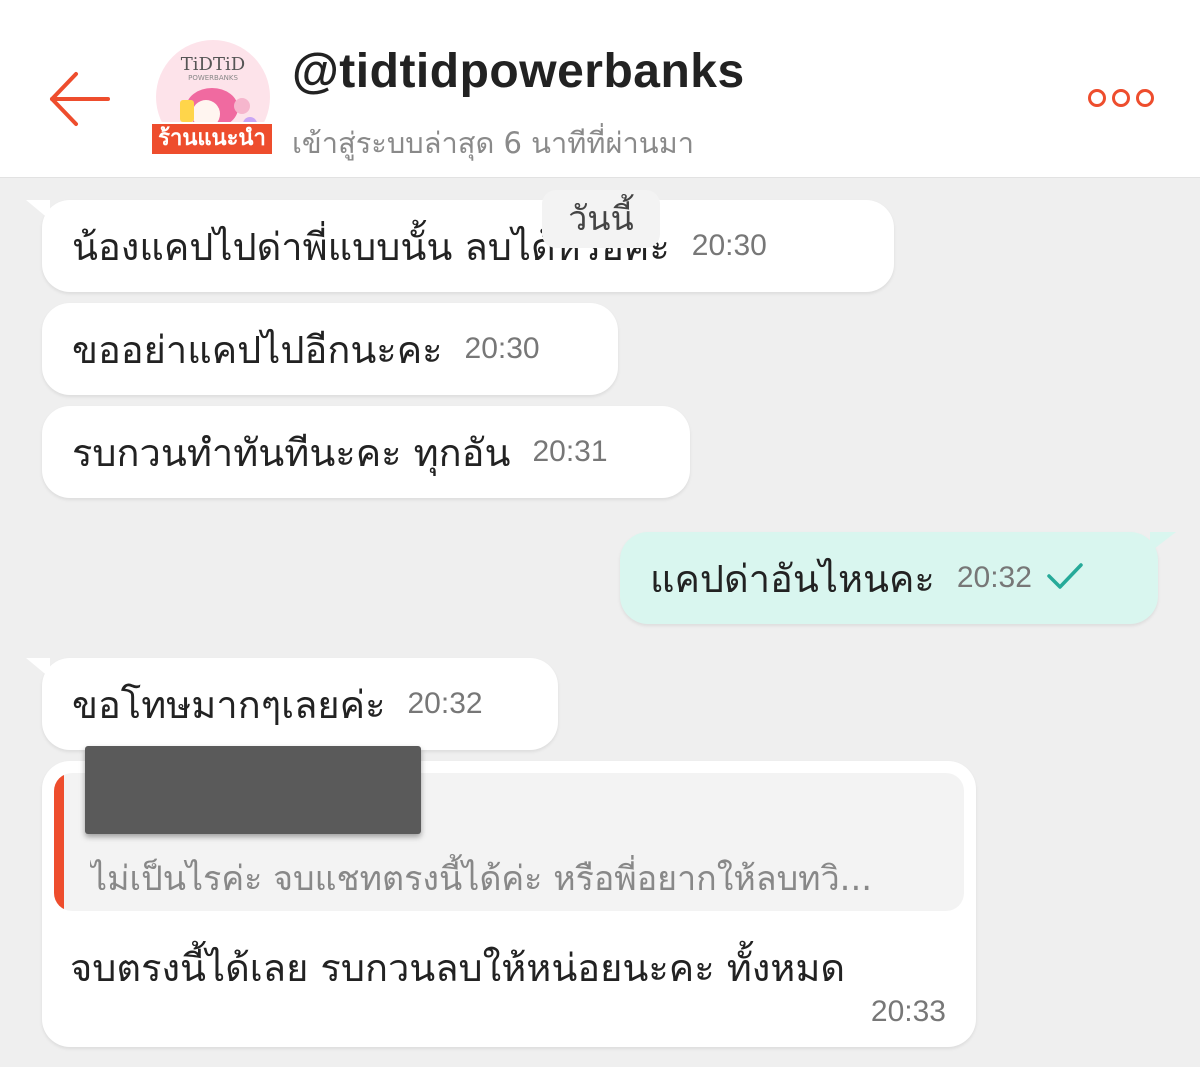  I want to click on last-seen-status: เข้าสู่ระบบล่าสุด 6 นาทีที่ผ่านมา, so click(493, 143).